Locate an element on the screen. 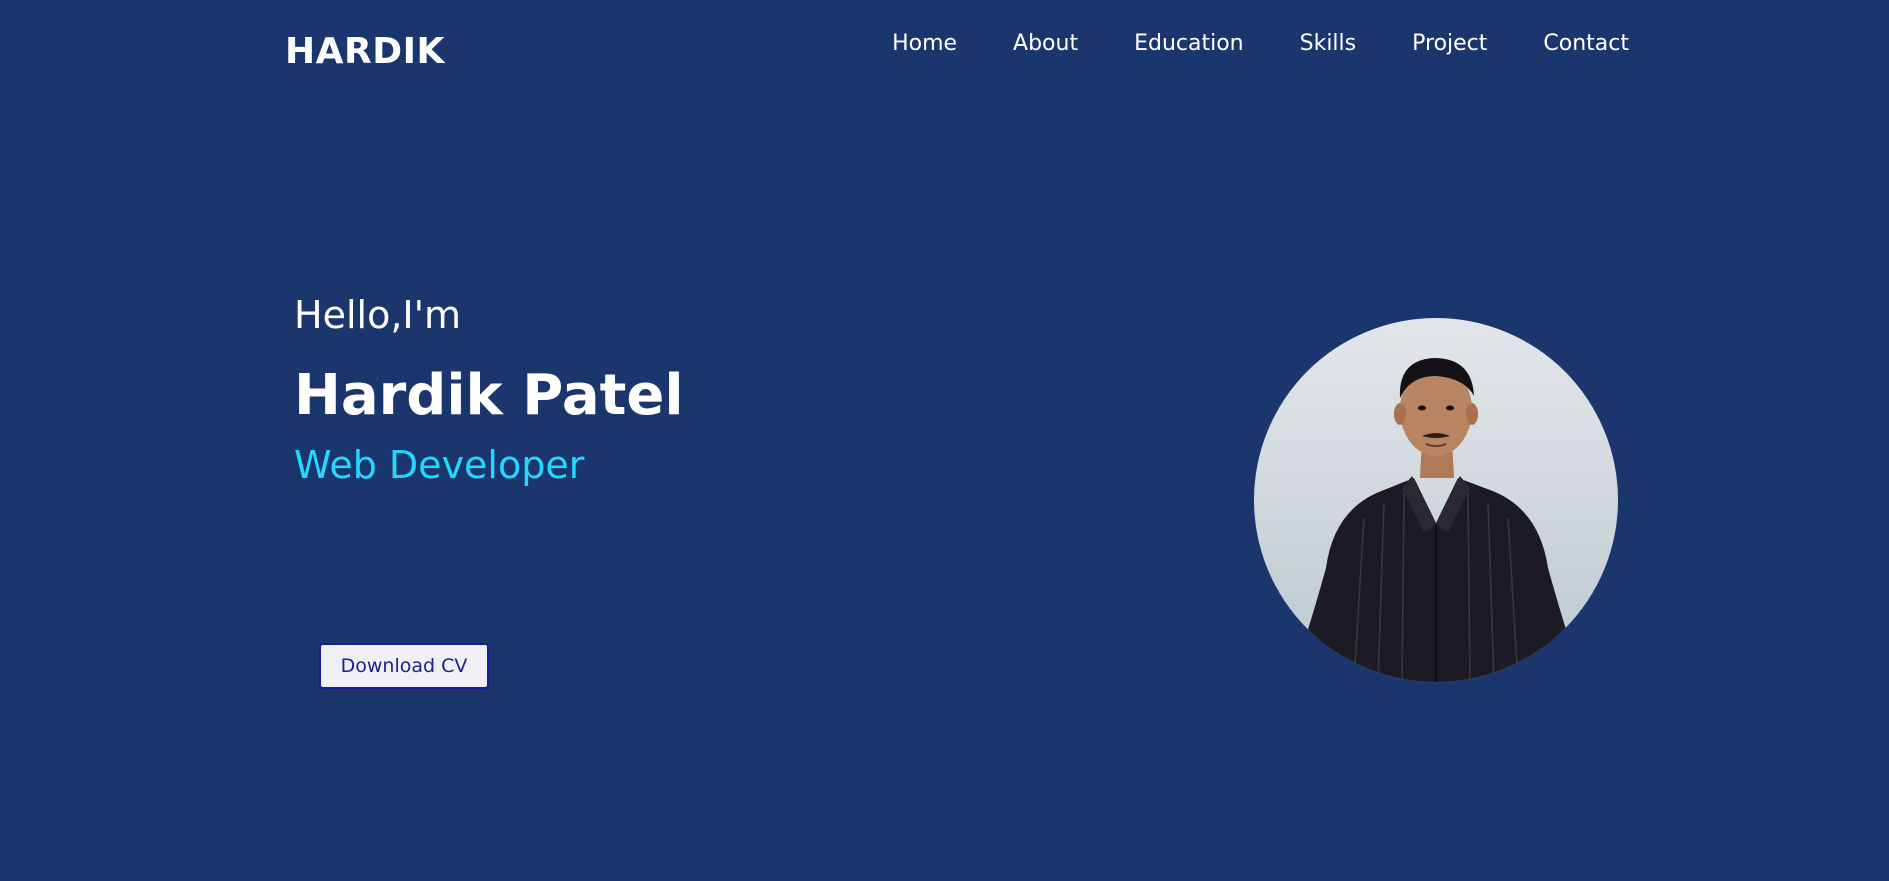 This screenshot has height=881, width=1889. profile-photo is located at coordinates (1436, 500).